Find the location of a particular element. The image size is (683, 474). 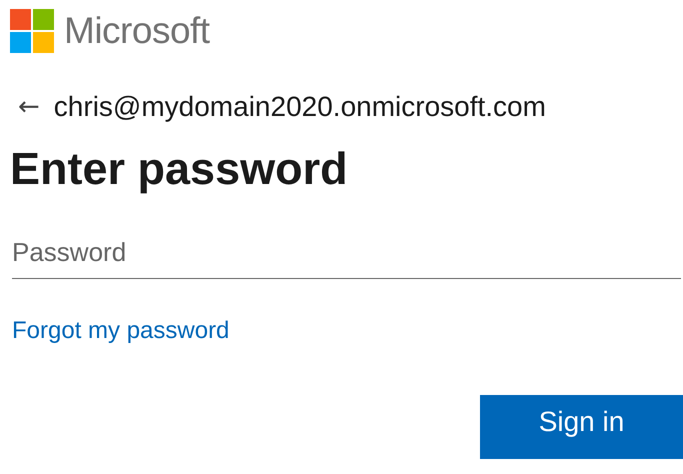

sign-in-button: Sign in is located at coordinates (581, 427).